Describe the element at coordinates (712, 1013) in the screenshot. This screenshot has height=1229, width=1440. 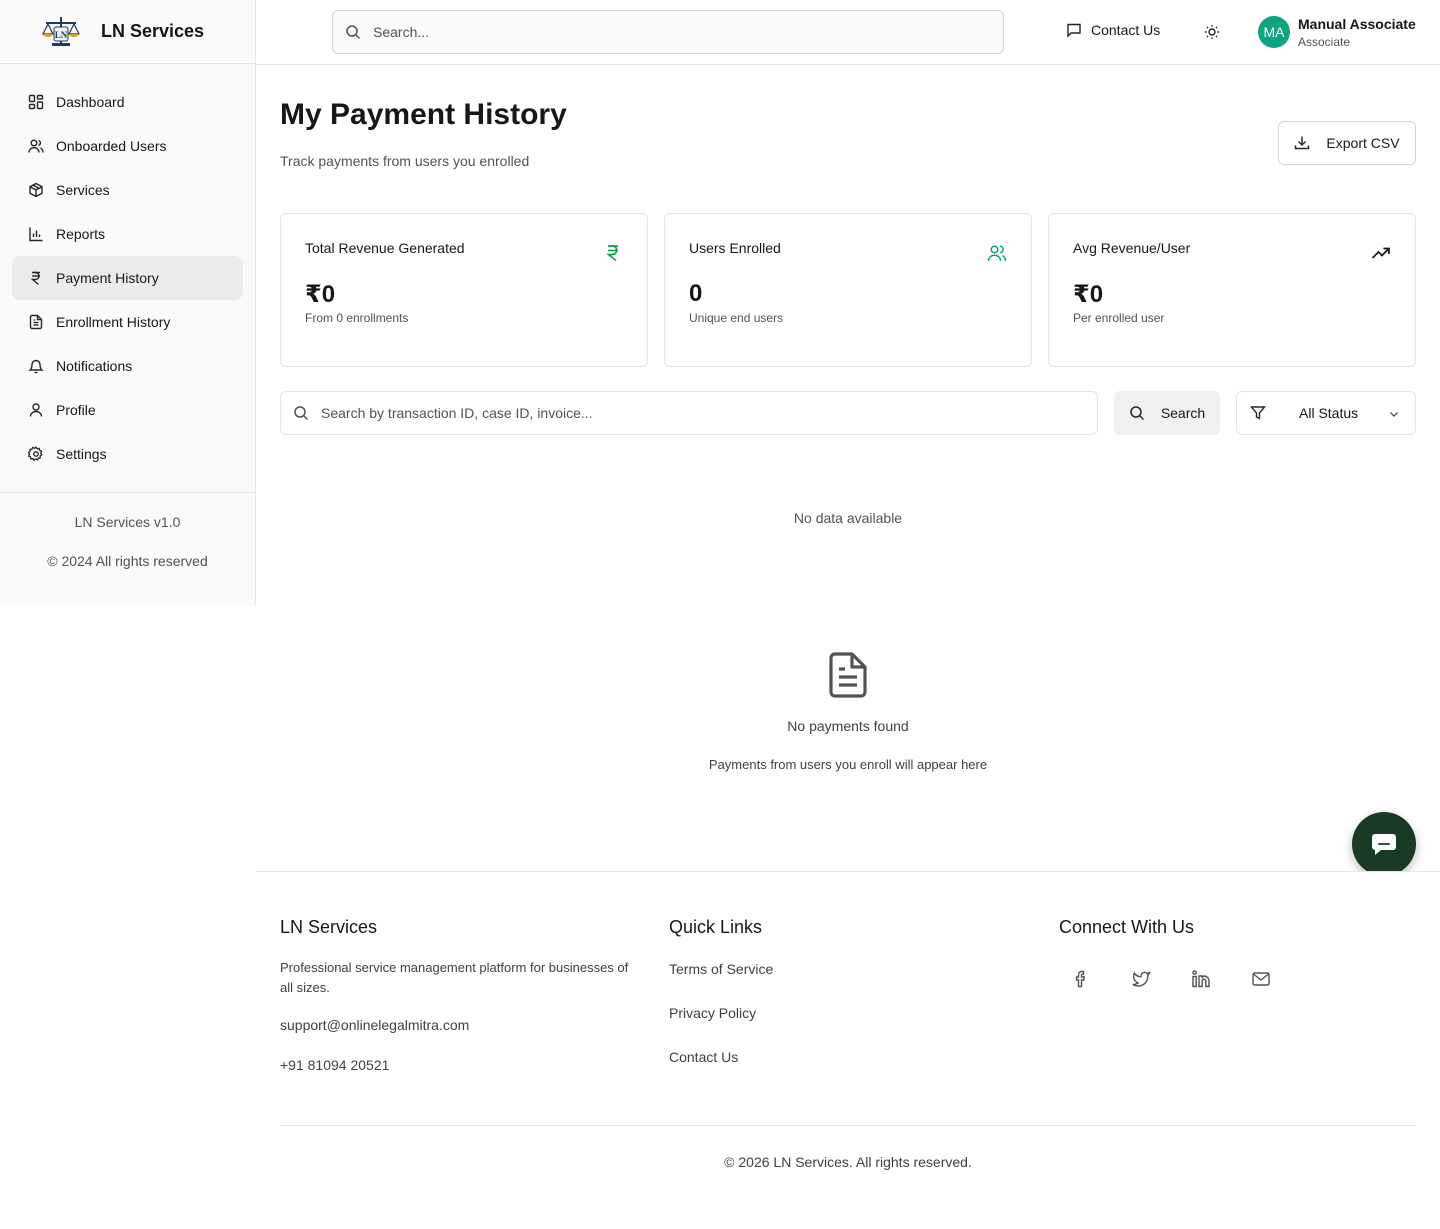
I see `footer-link-privacy: Privacy Policy` at that location.